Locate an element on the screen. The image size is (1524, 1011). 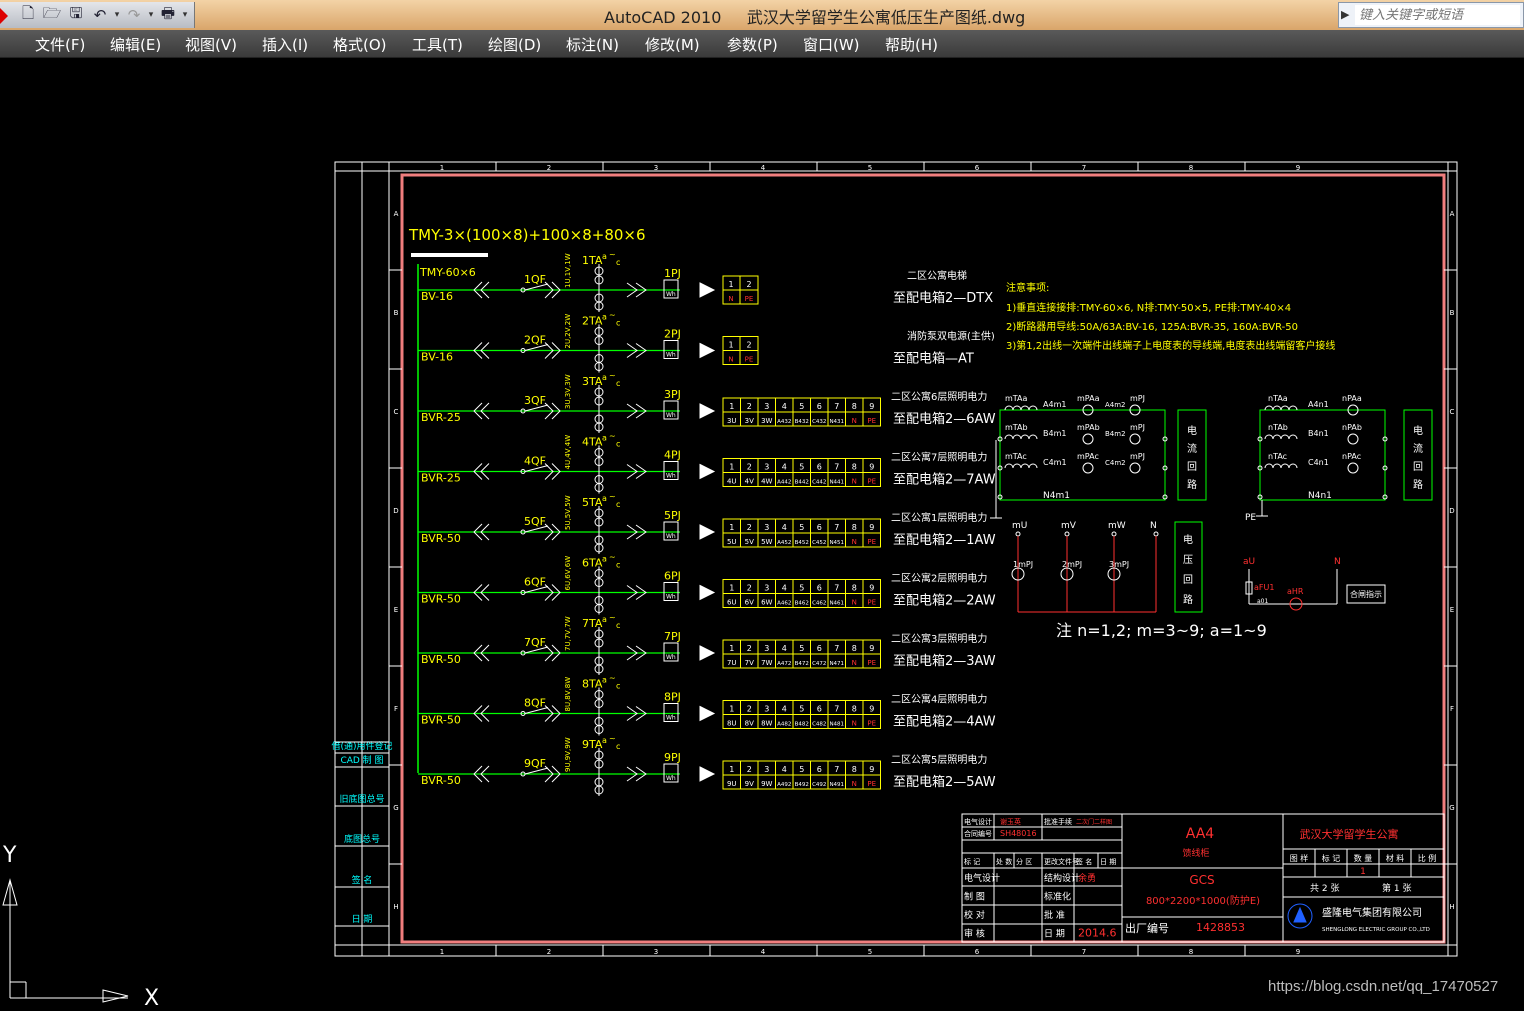
destination-desc: 二区公寓6层照明电力 is located at coordinates (939, 396).